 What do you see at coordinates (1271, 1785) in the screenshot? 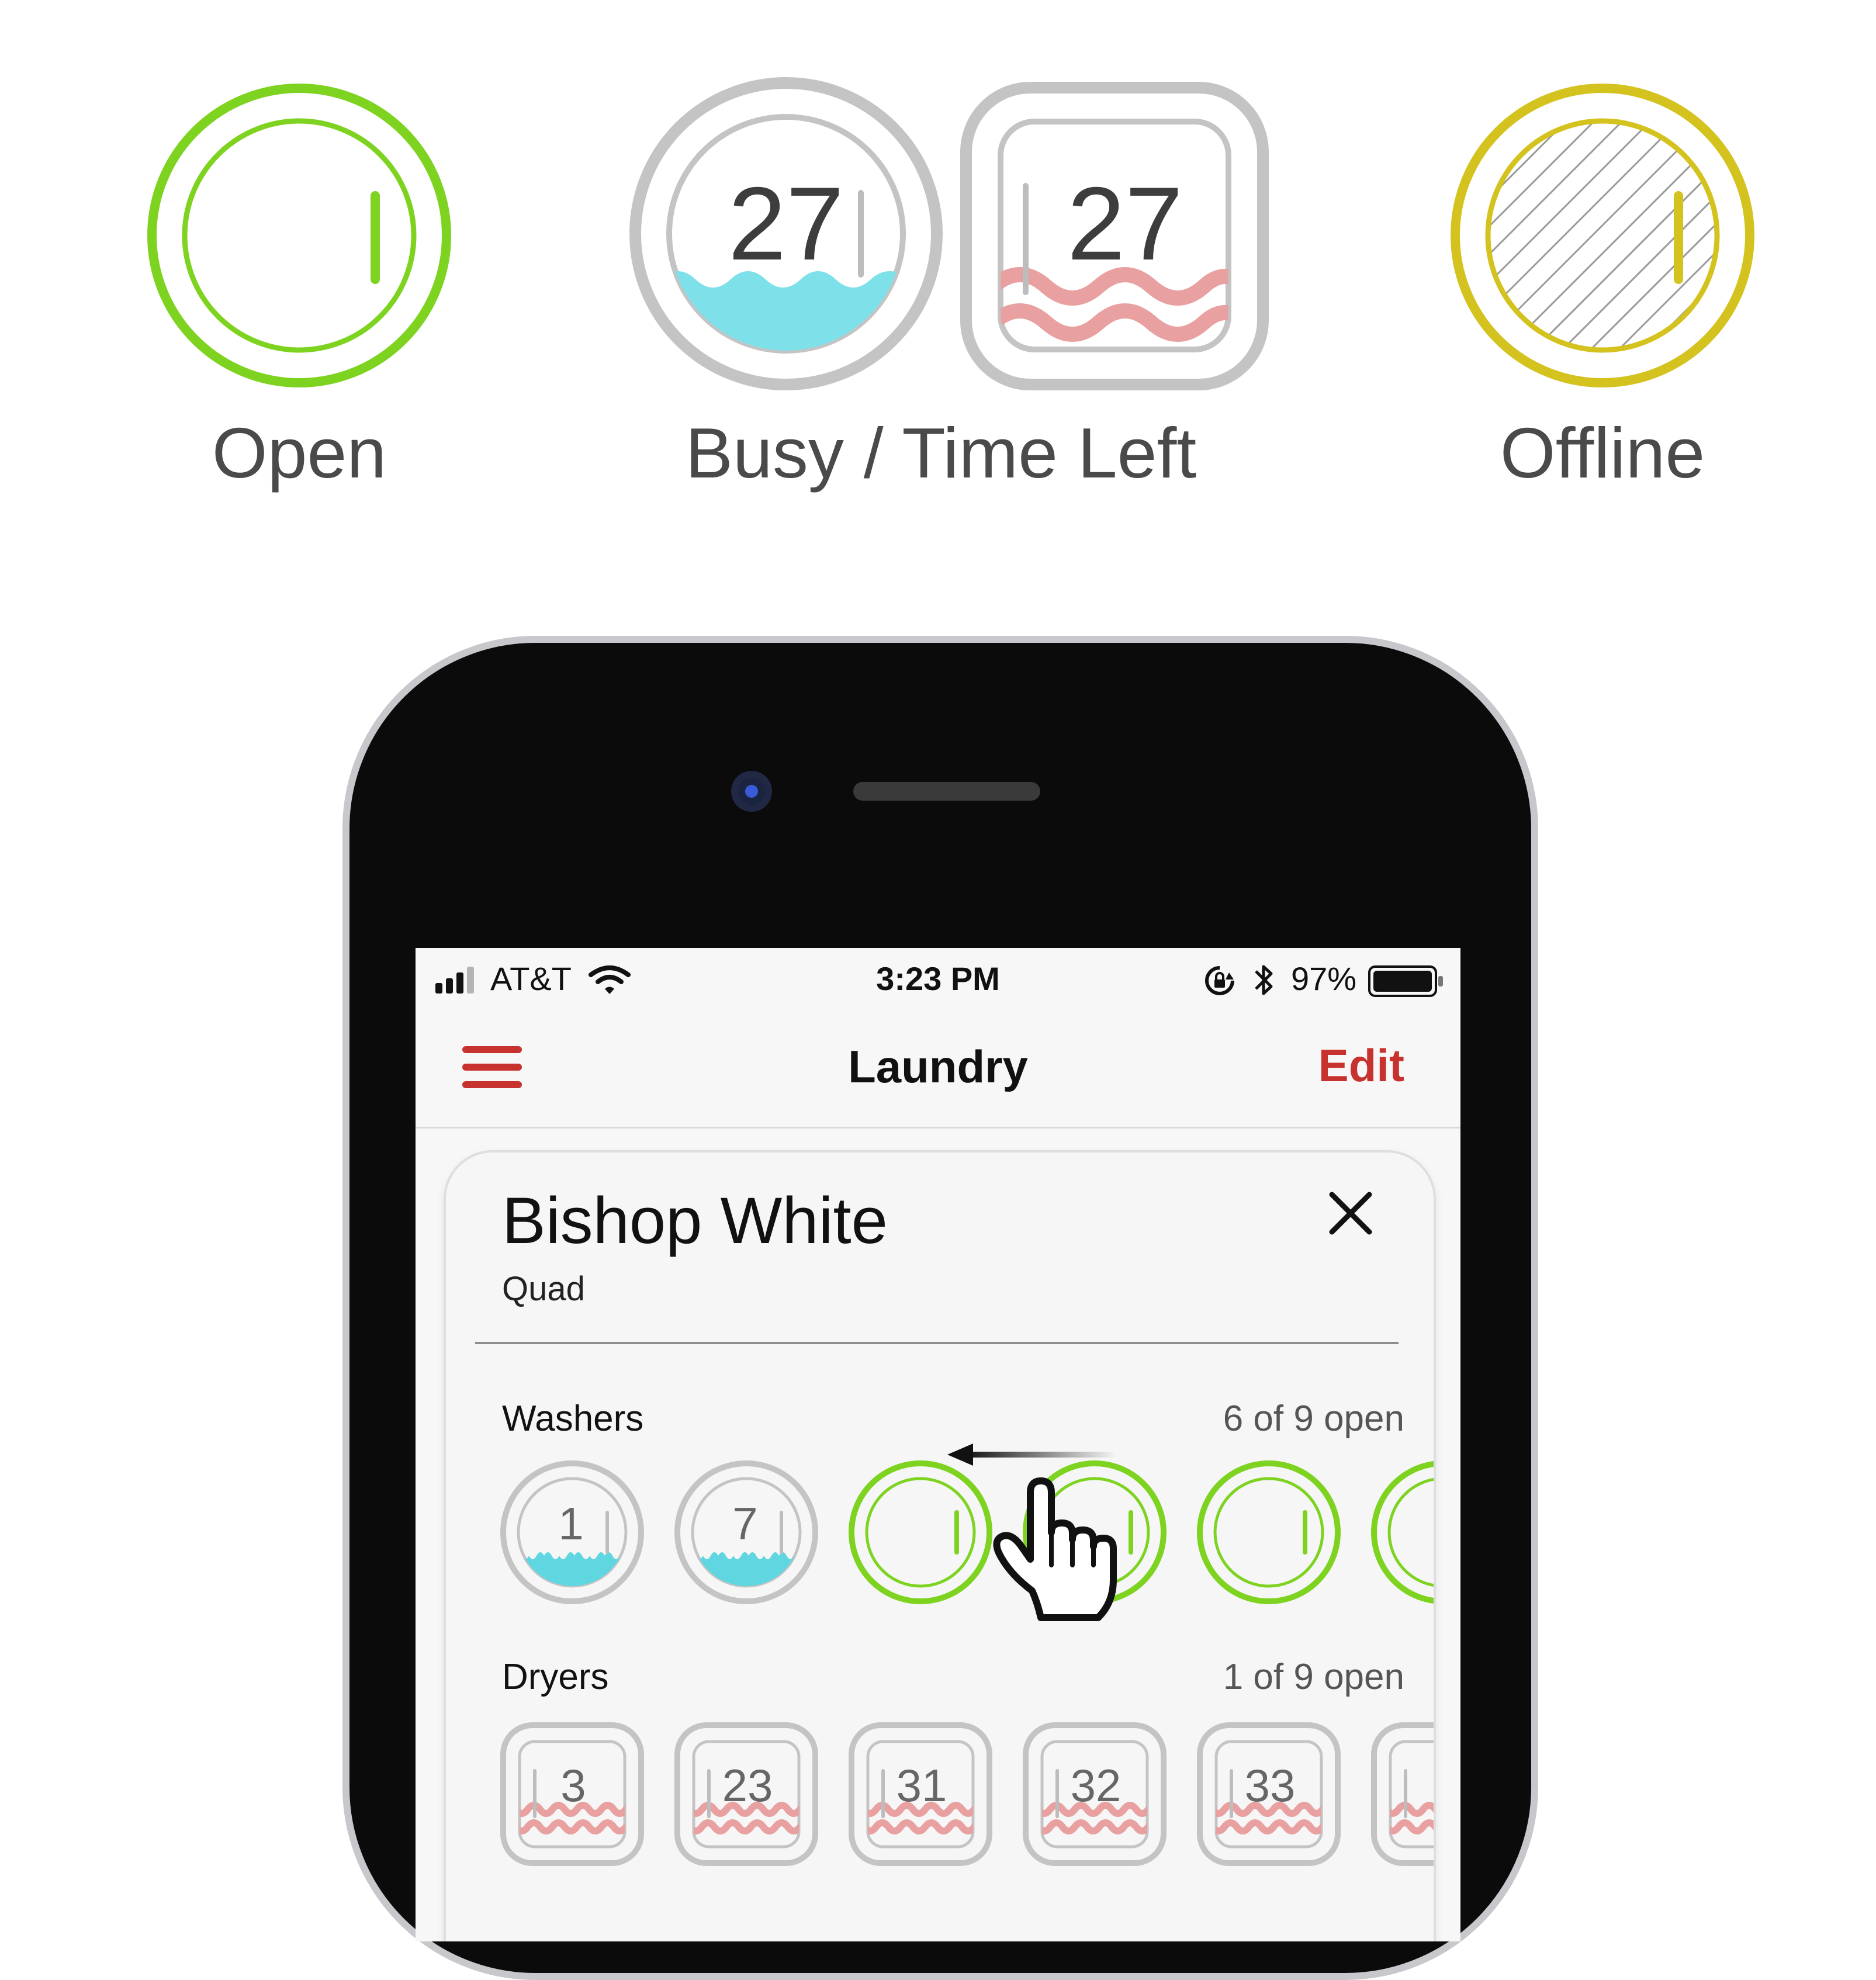
I see `dryer-number: 33` at bounding box center [1271, 1785].